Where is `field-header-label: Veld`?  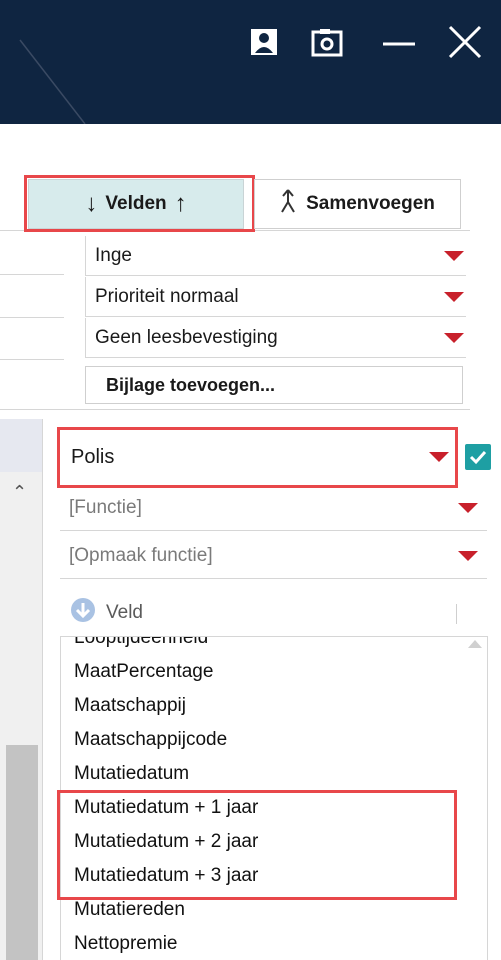 field-header-label: Veld is located at coordinates (124, 612).